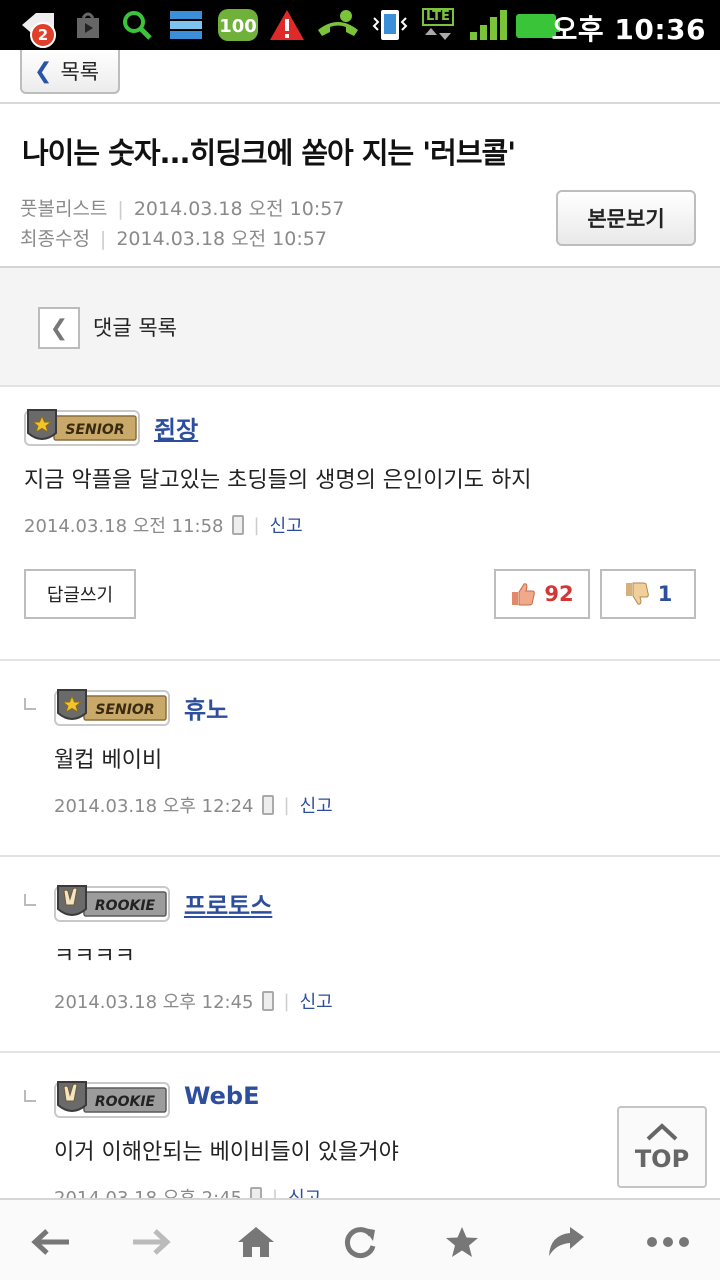 The height and width of the screenshot is (1280, 720). I want to click on battery-label: 100, so click(238, 26).